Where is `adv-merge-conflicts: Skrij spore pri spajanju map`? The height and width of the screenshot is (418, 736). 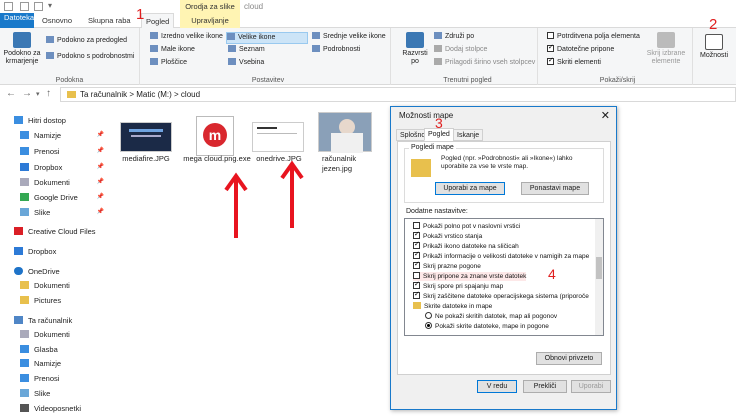
adv-merge-conflicts: Skrij spore pri spajanju map is located at coordinates (458, 285).